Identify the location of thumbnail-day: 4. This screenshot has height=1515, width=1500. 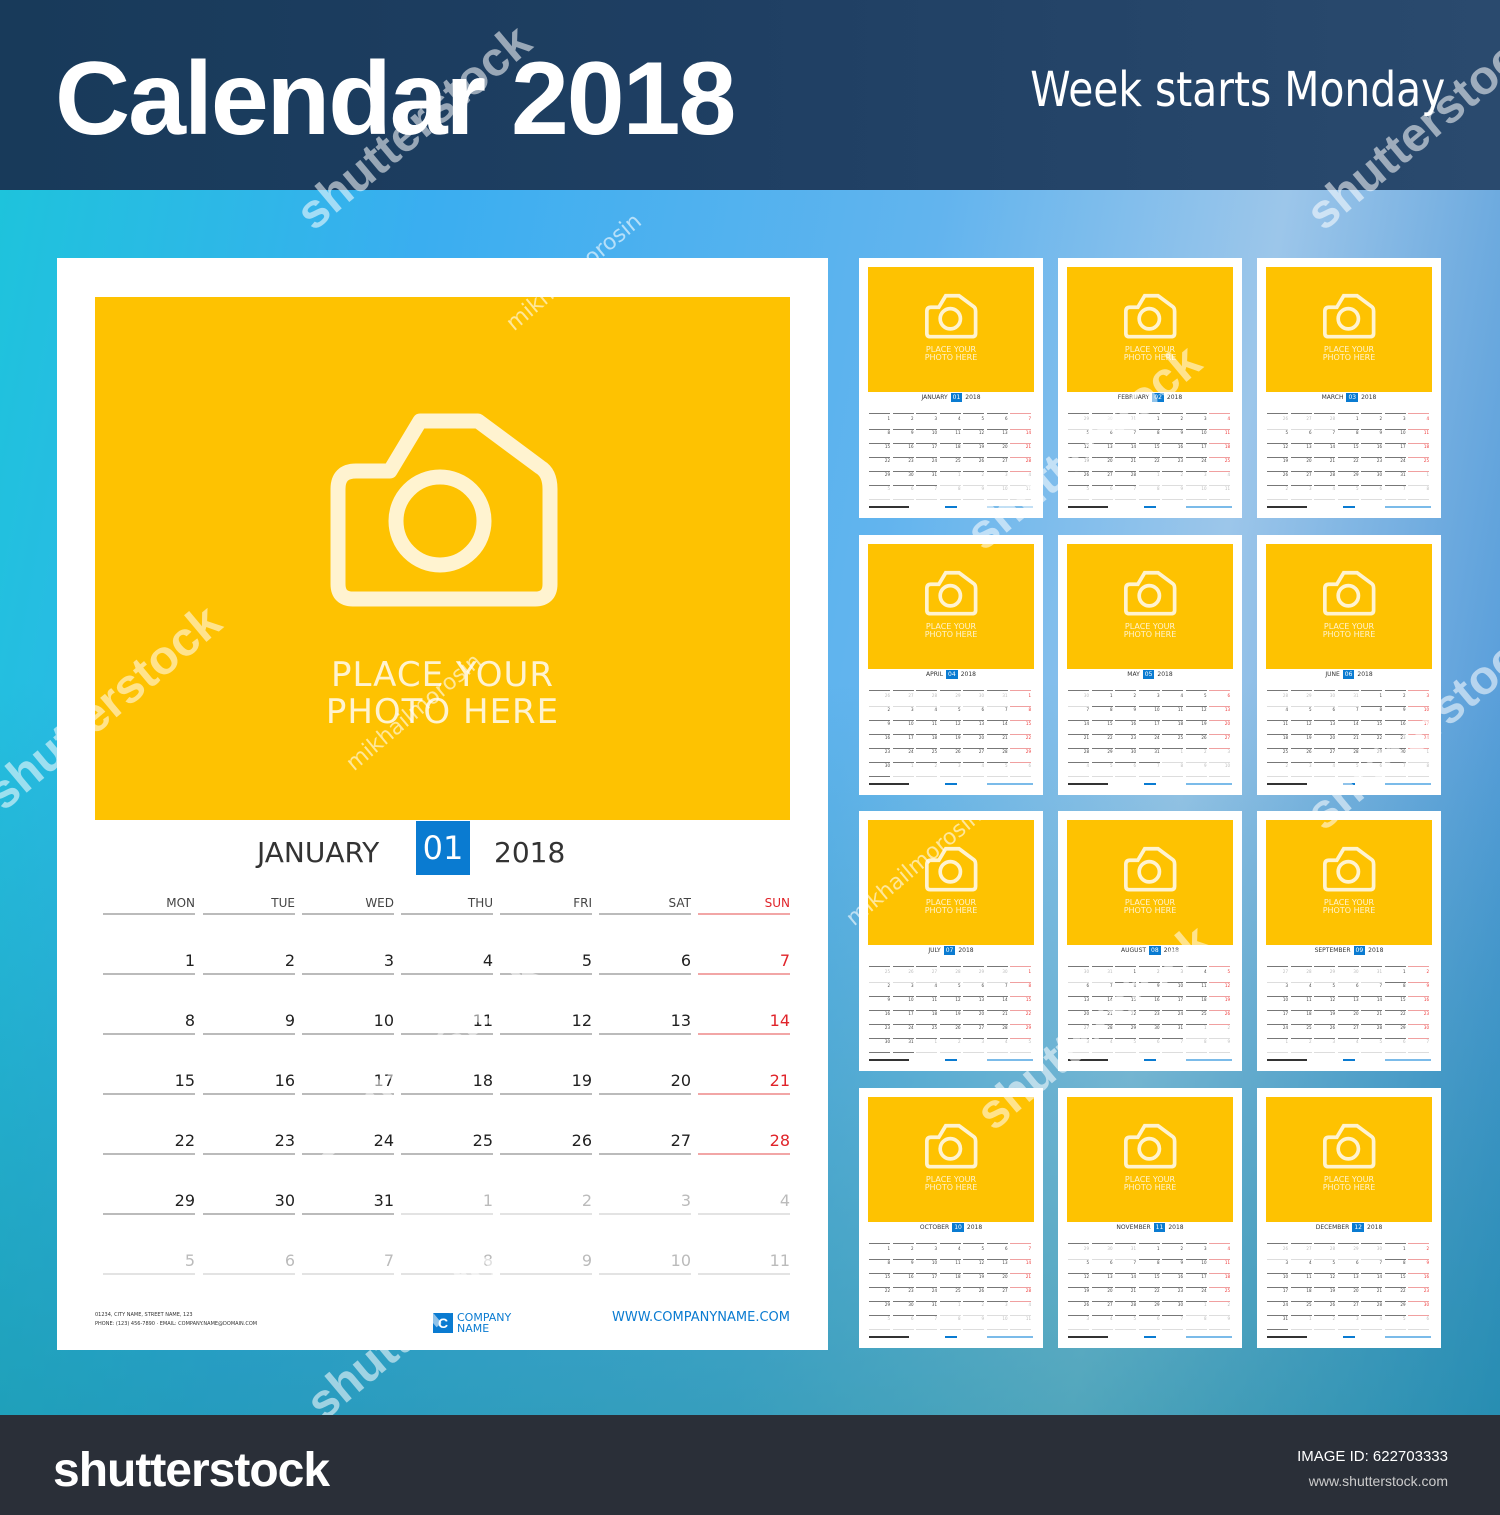
(926, 990).